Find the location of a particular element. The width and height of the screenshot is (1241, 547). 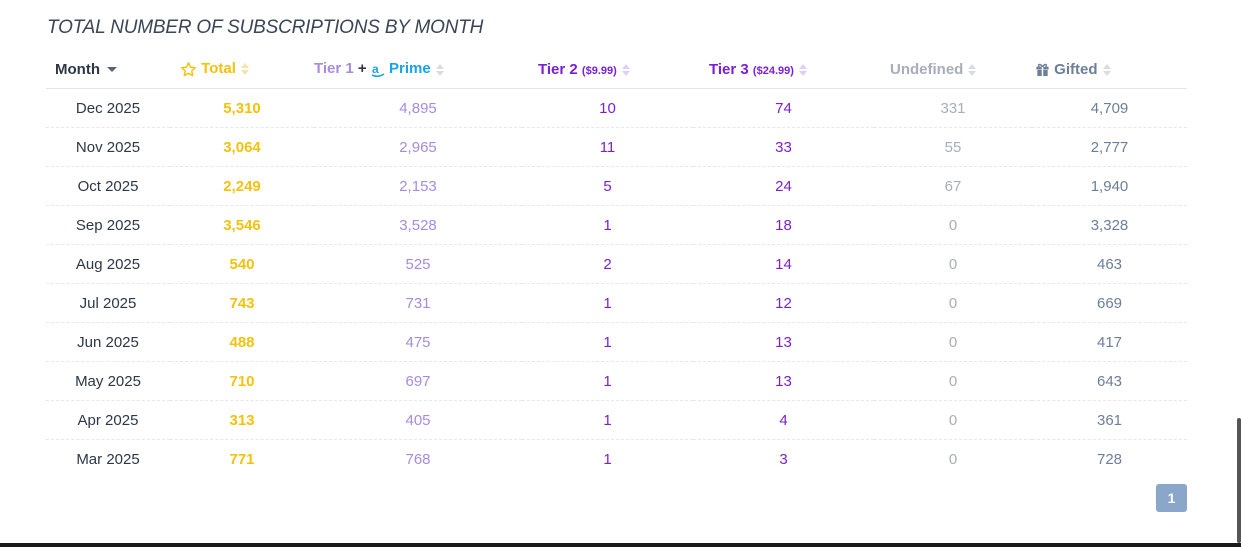

header-tier3-price: ($24.99) is located at coordinates (773, 70).